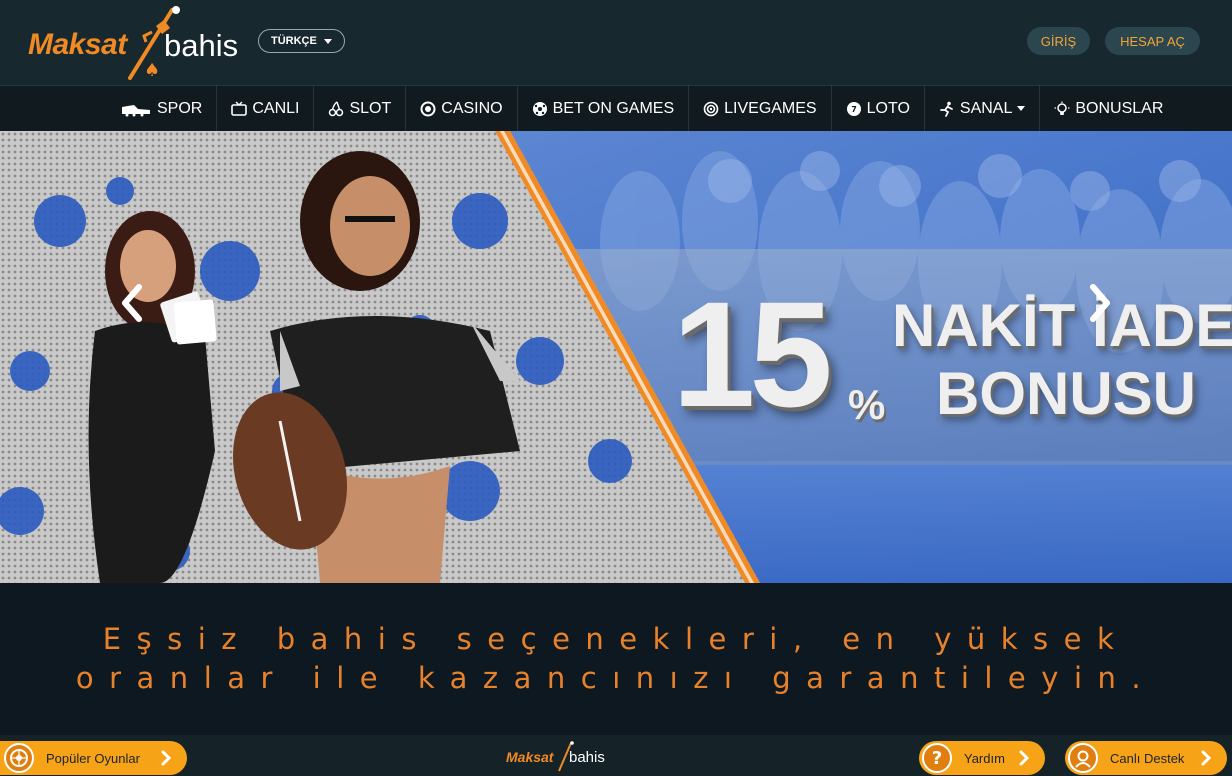  I want to click on register-button: HESAP AÇ, so click(1152, 41).